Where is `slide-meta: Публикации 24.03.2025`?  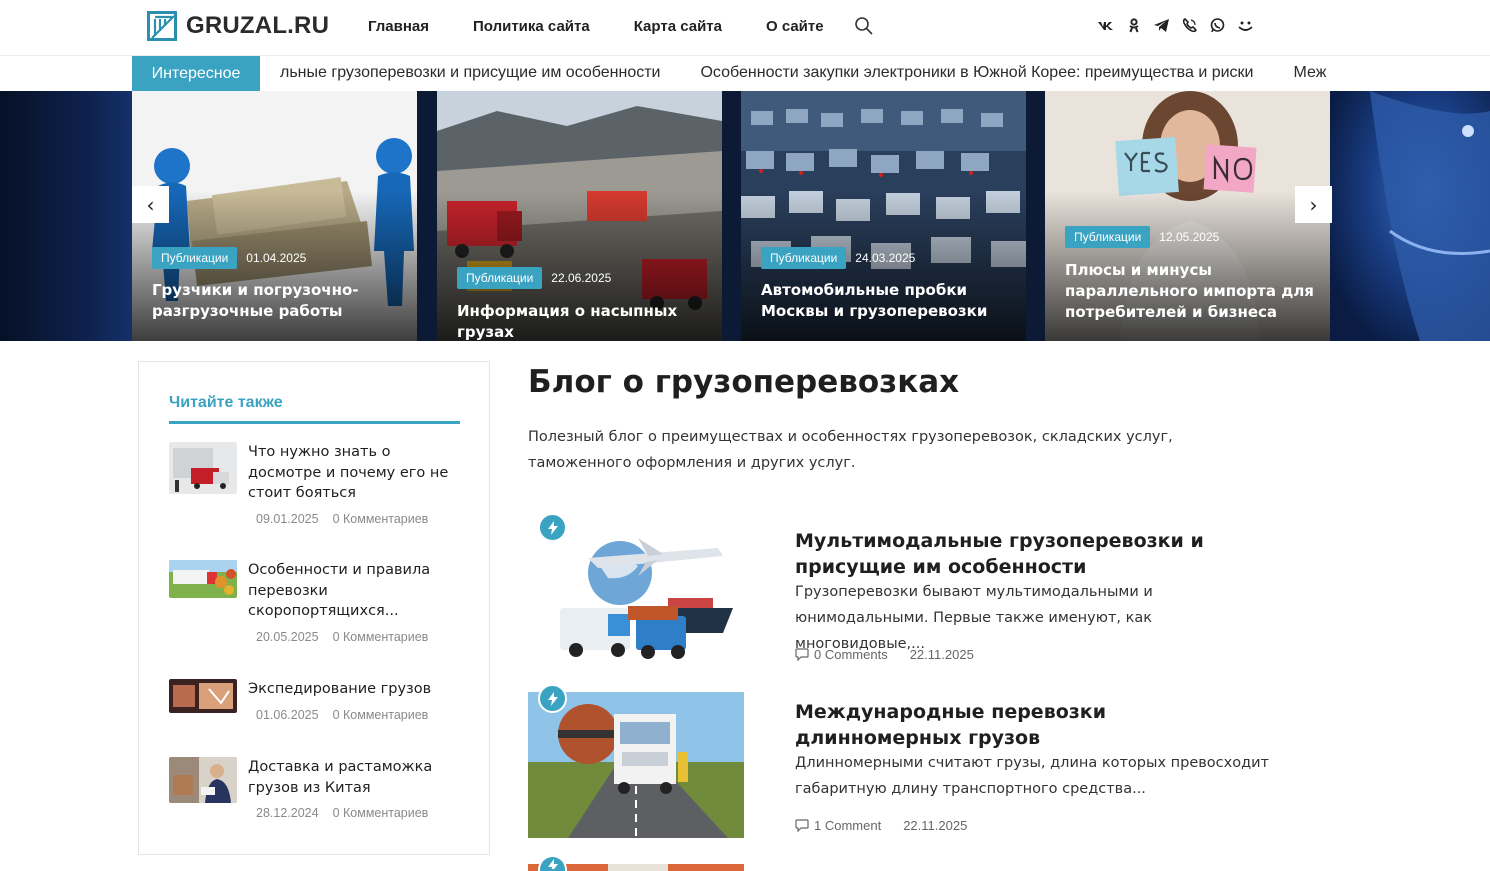 slide-meta: Публикации 24.03.2025 is located at coordinates (838, 258).